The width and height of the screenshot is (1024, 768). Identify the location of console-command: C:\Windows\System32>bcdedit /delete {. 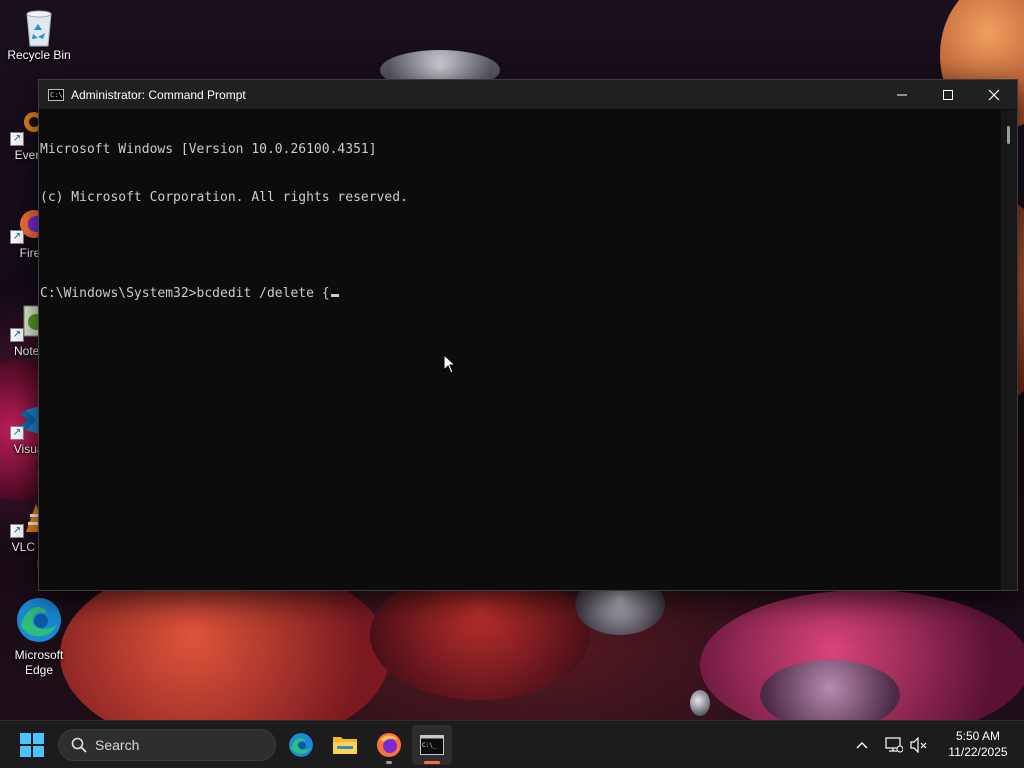
(185, 293).